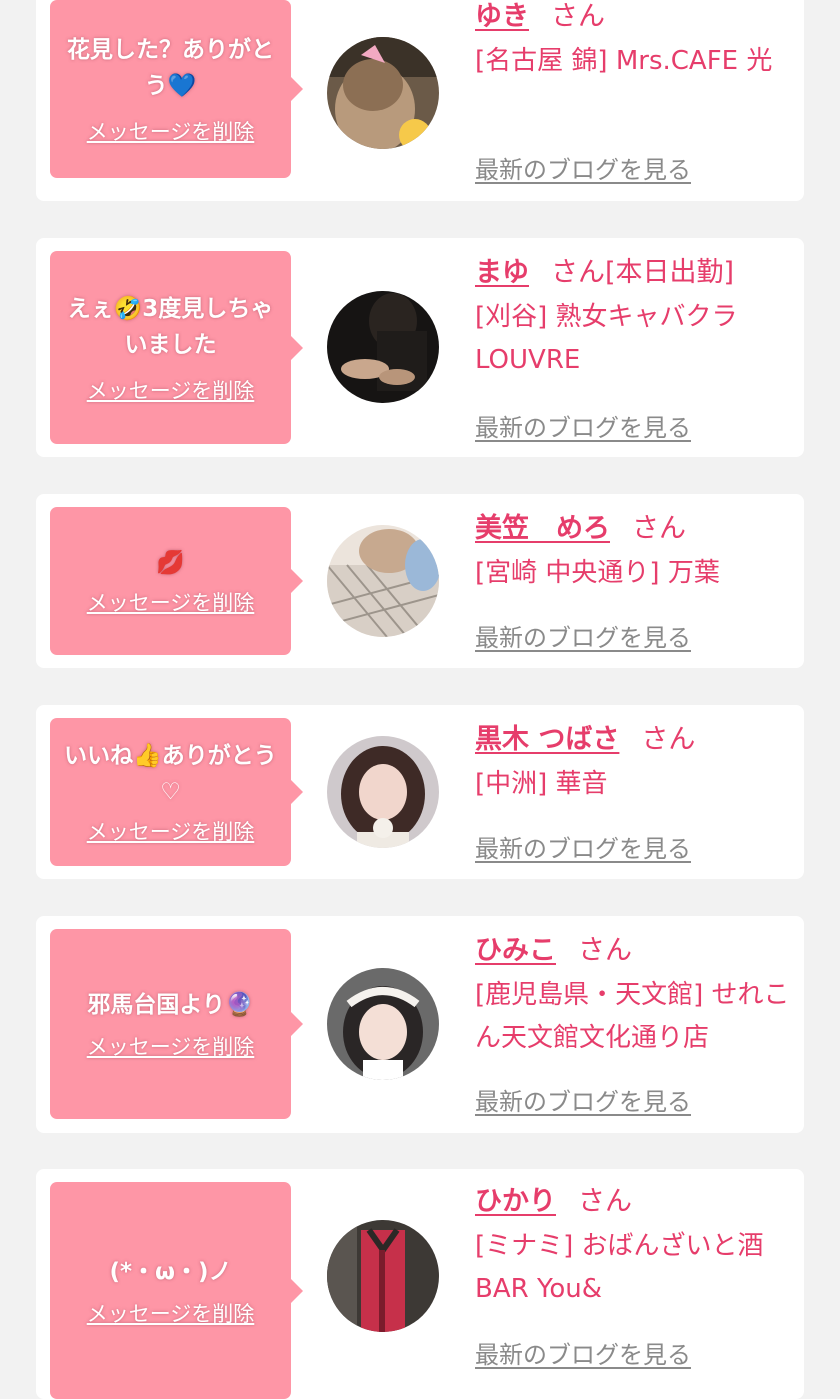 The width and height of the screenshot is (840, 1399). Describe the element at coordinates (547, 739) in the screenshot. I see `cast-name-link: 黒木 つばさ` at that location.